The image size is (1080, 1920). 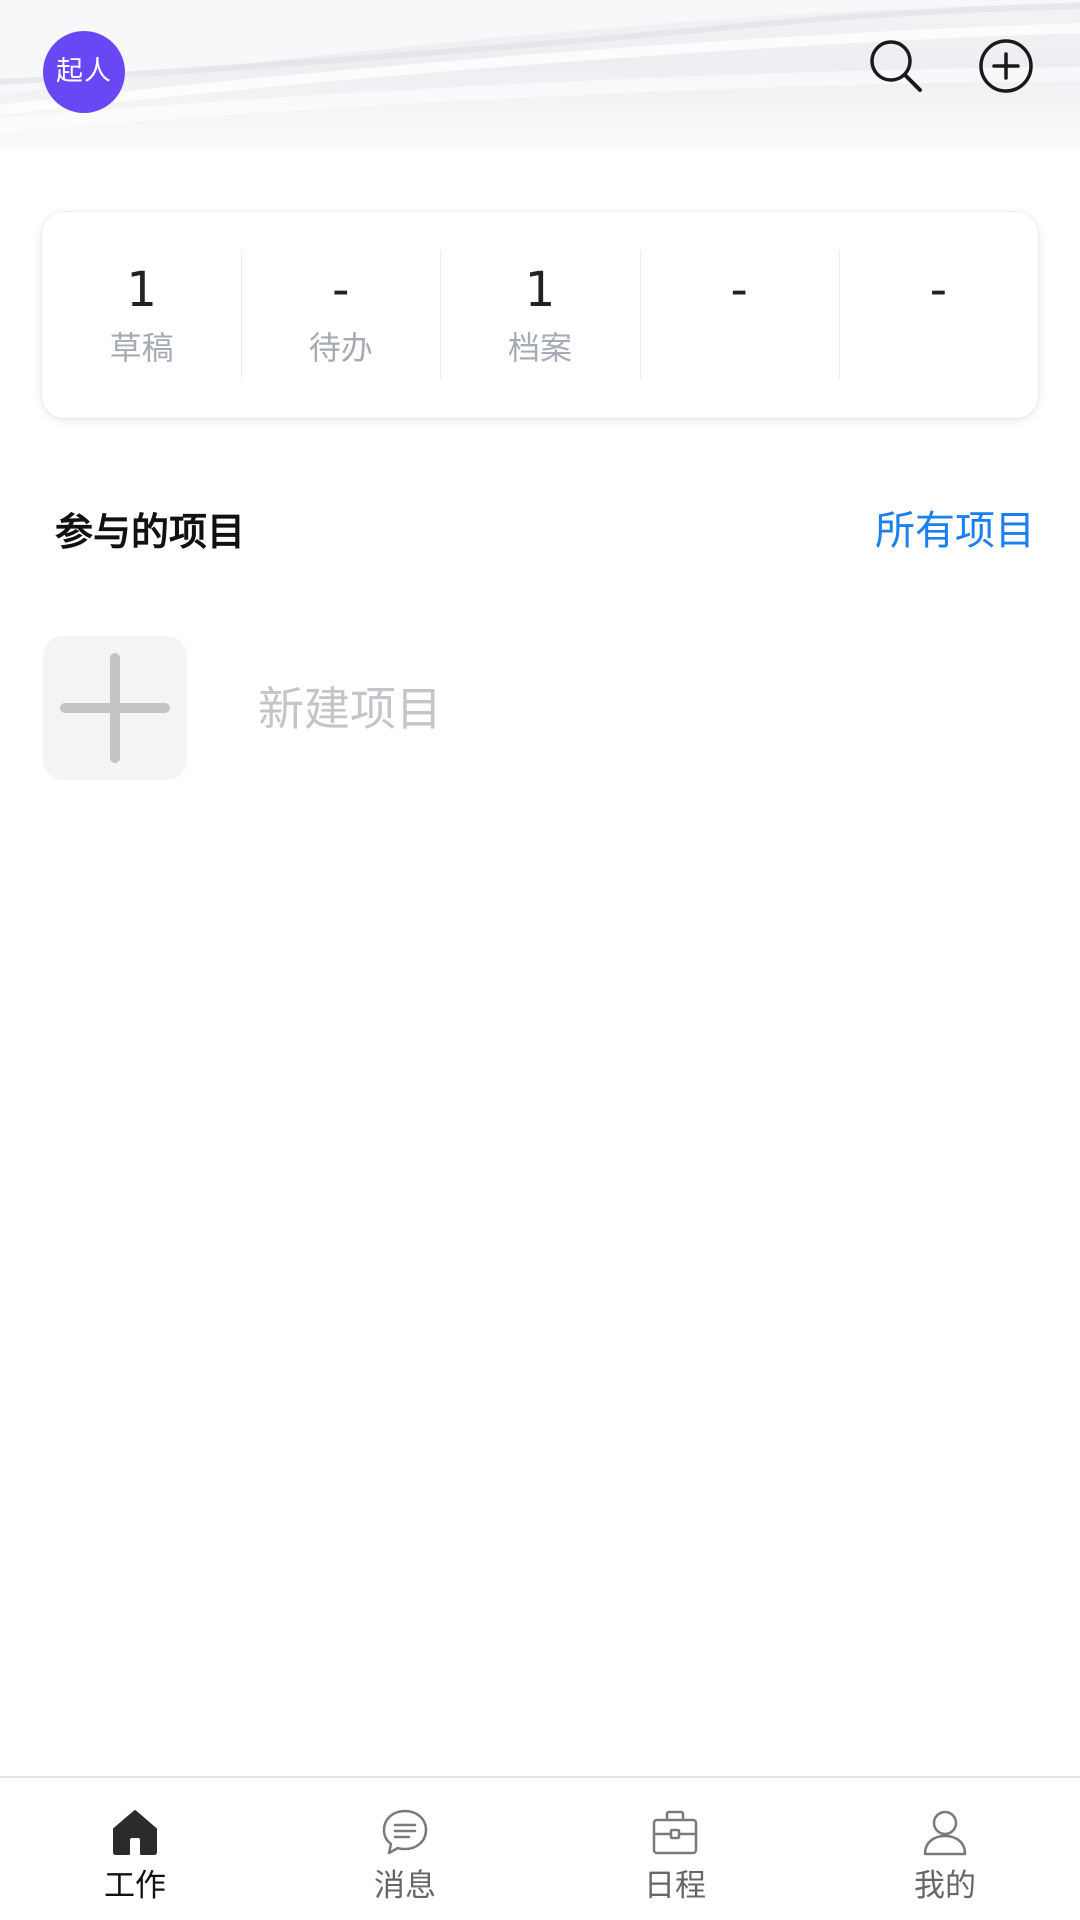 I want to click on new-project-button: 新建项目, so click(x=343, y=708).